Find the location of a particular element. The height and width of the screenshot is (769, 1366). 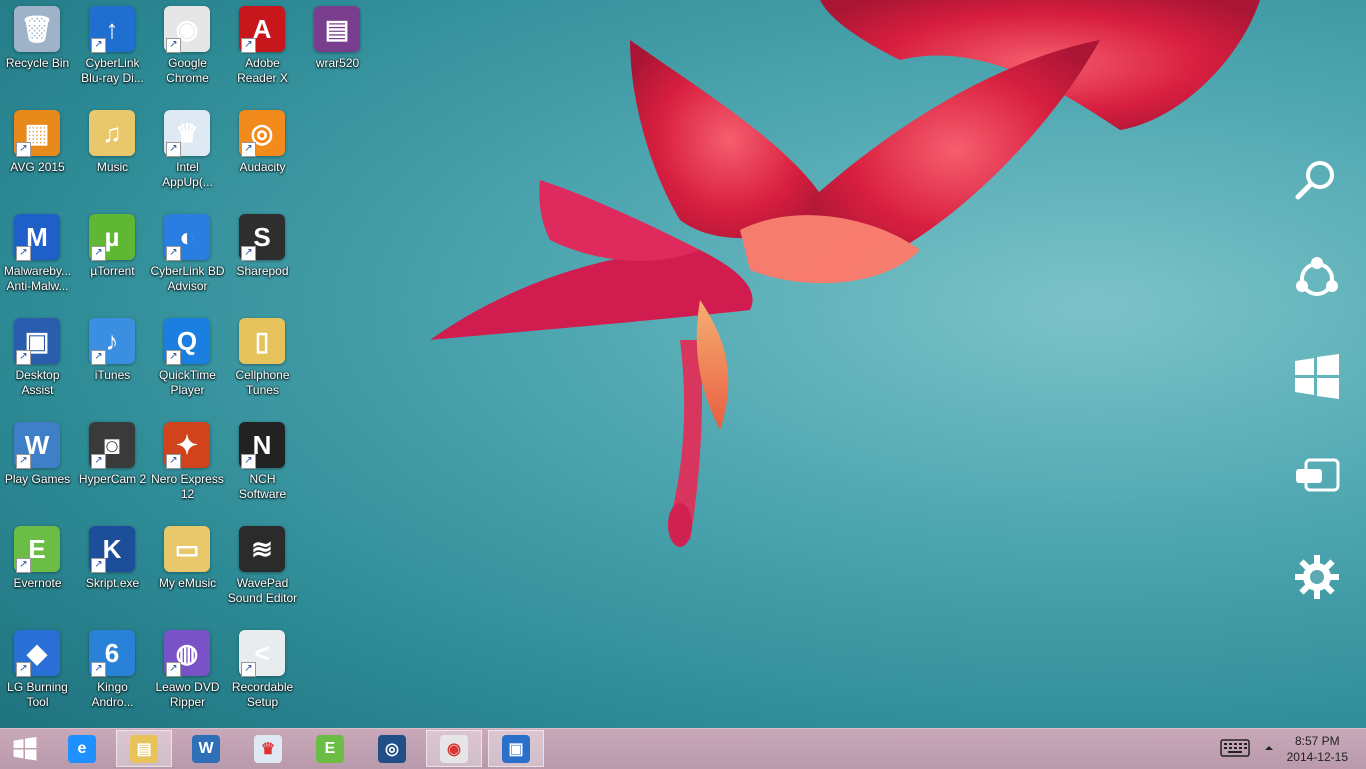

desktop-icon-label: Adobe Reader X is located at coordinates (262, 70).